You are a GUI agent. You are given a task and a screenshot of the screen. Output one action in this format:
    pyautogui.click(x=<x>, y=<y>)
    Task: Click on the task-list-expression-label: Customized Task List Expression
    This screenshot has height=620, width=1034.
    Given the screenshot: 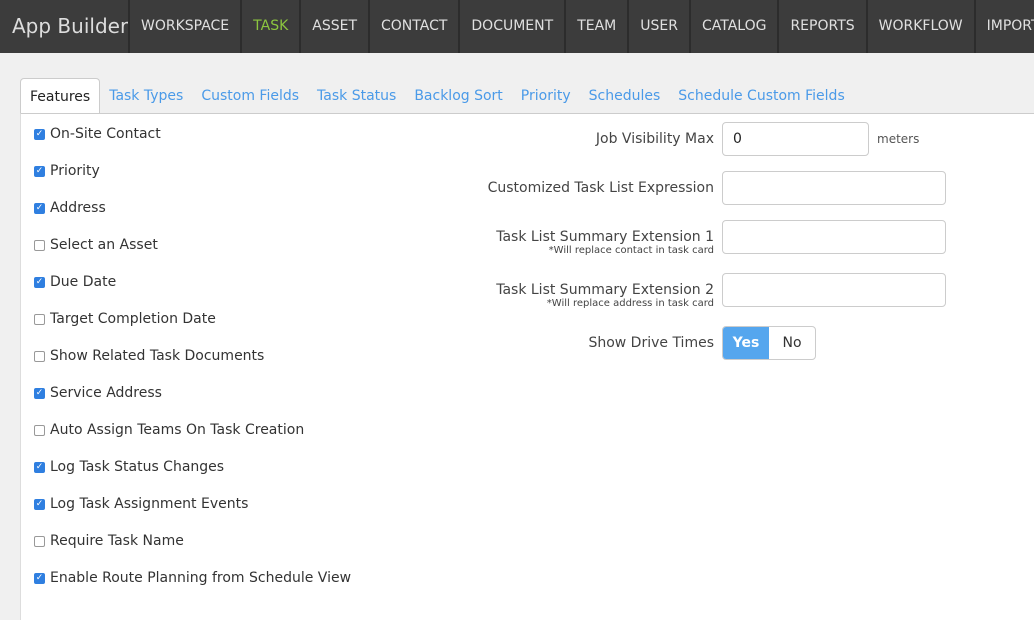 What is the action you would take?
    pyautogui.click(x=600, y=188)
    